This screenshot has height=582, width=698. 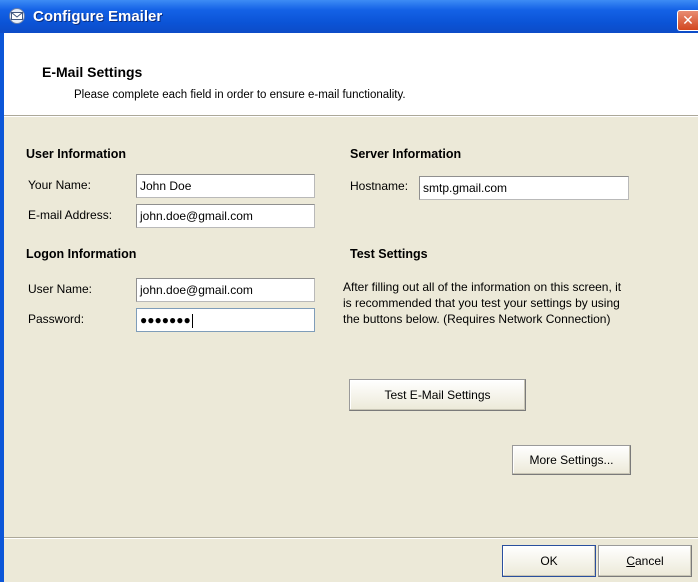 What do you see at coordinates (630, 561) in the screenshot?
I see `cancel-accelerator: C` at bounding box center [630, 561].